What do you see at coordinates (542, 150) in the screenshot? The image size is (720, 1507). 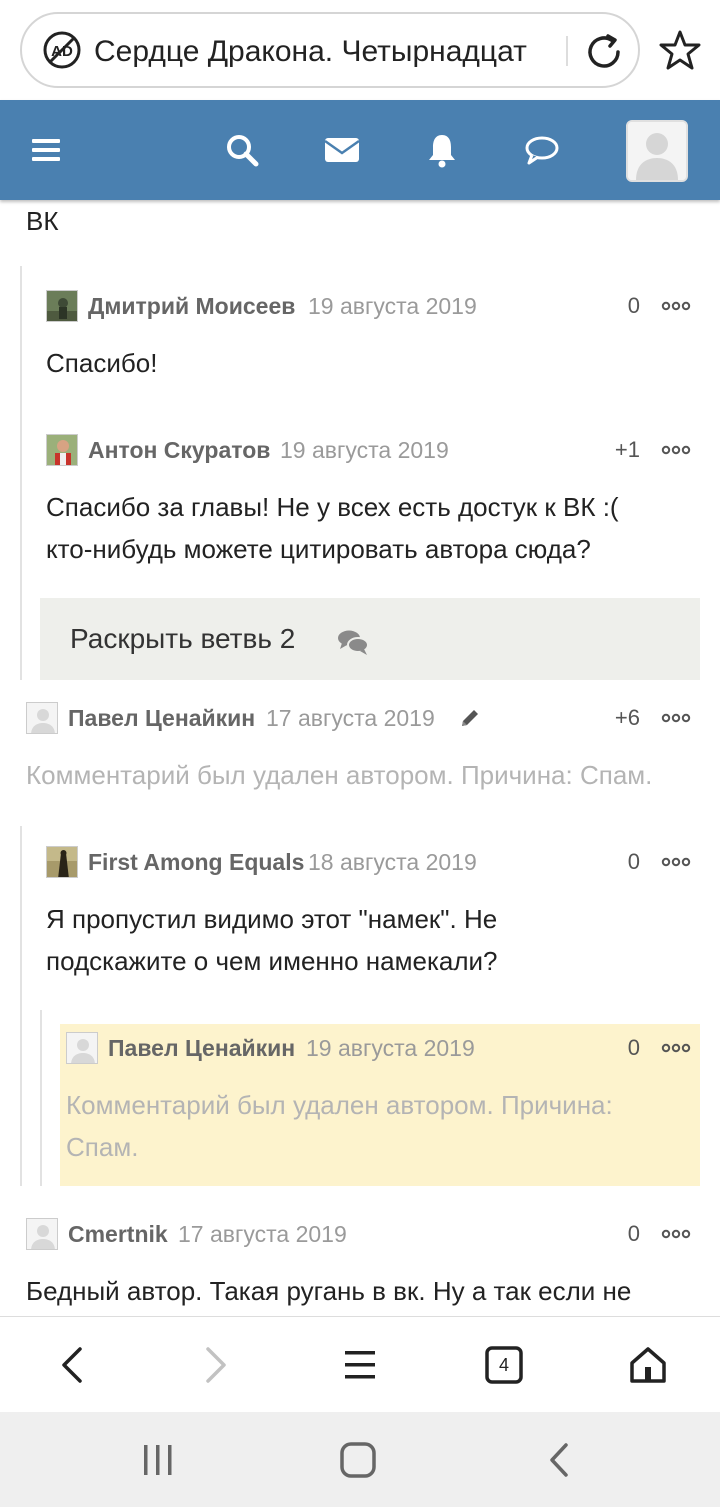 I see `chat-icon` at bounding box center [542, 150].